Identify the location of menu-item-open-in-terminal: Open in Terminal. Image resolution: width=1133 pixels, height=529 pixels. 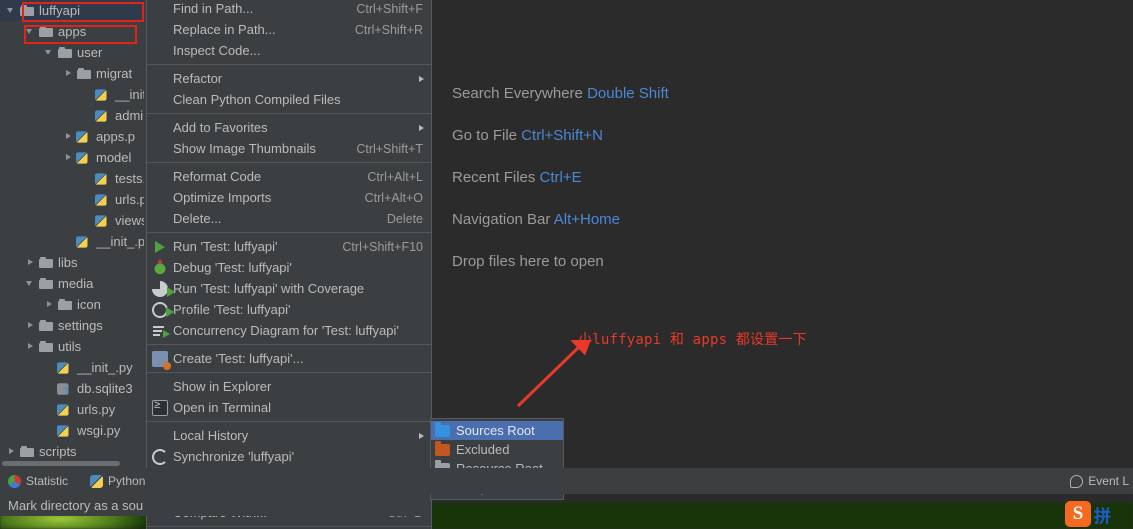
(289, 407).